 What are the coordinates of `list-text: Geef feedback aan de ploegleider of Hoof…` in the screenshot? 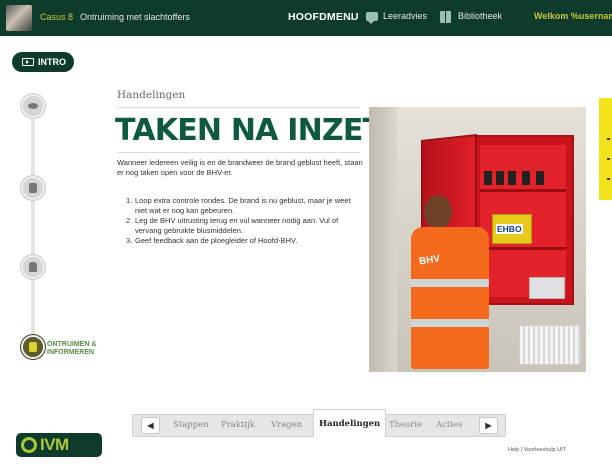 It's located at (216, 240).